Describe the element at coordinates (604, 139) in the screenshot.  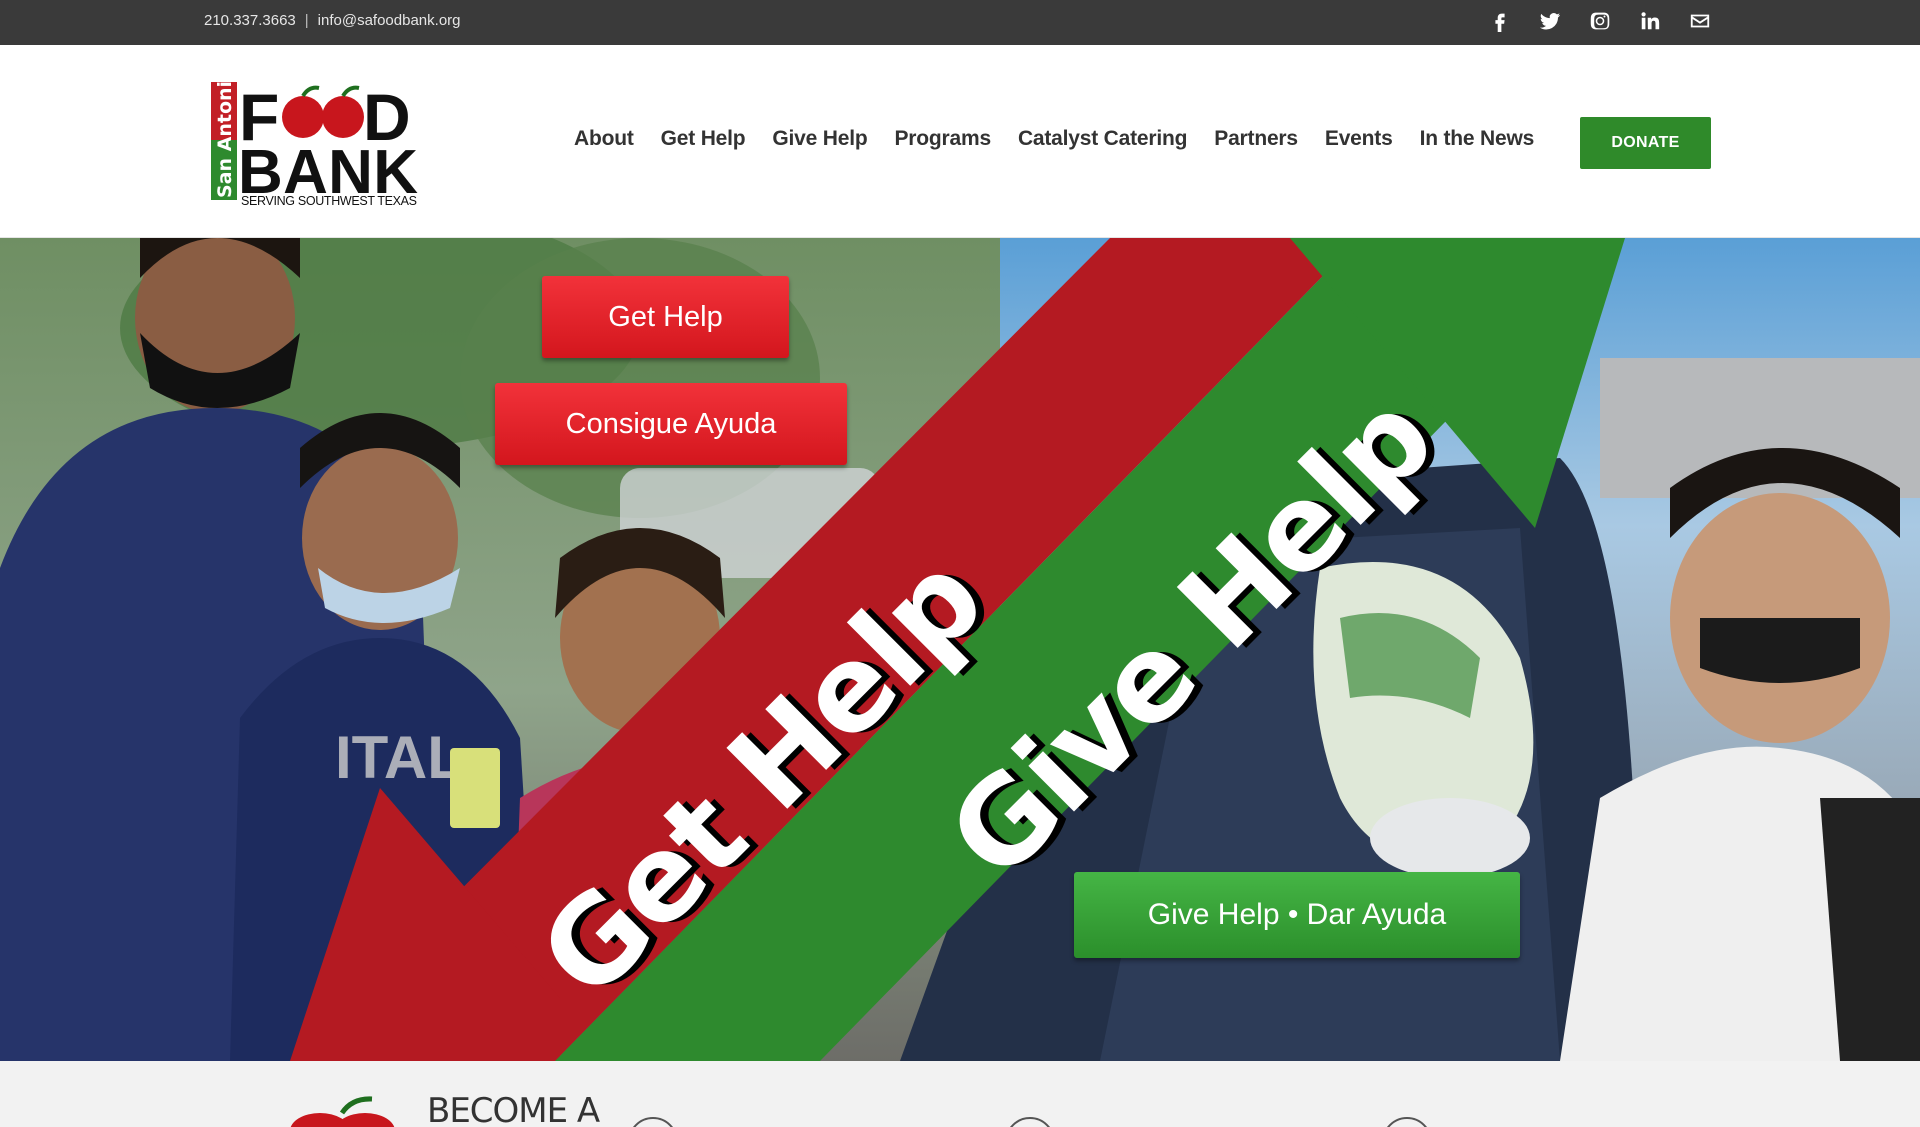
I see `nav-about: About` at that location.